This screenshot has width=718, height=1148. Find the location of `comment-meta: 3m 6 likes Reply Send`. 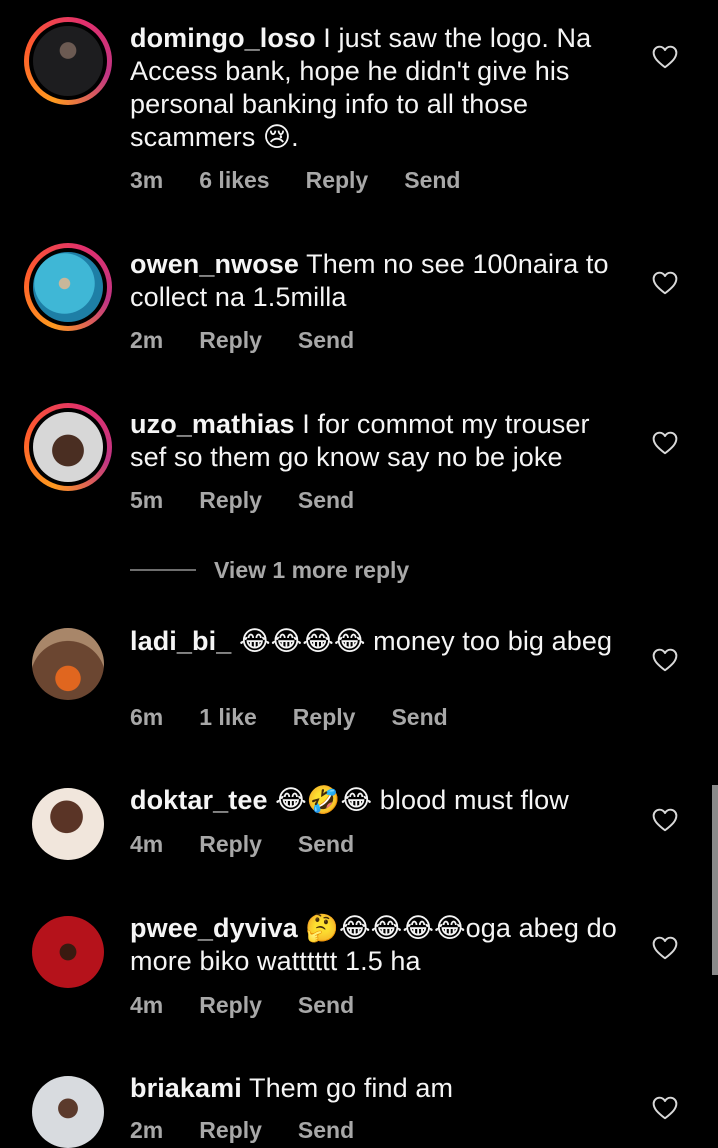

comment-meta: 3m 6 likes Reply Send is located at coordinates (313, 180).